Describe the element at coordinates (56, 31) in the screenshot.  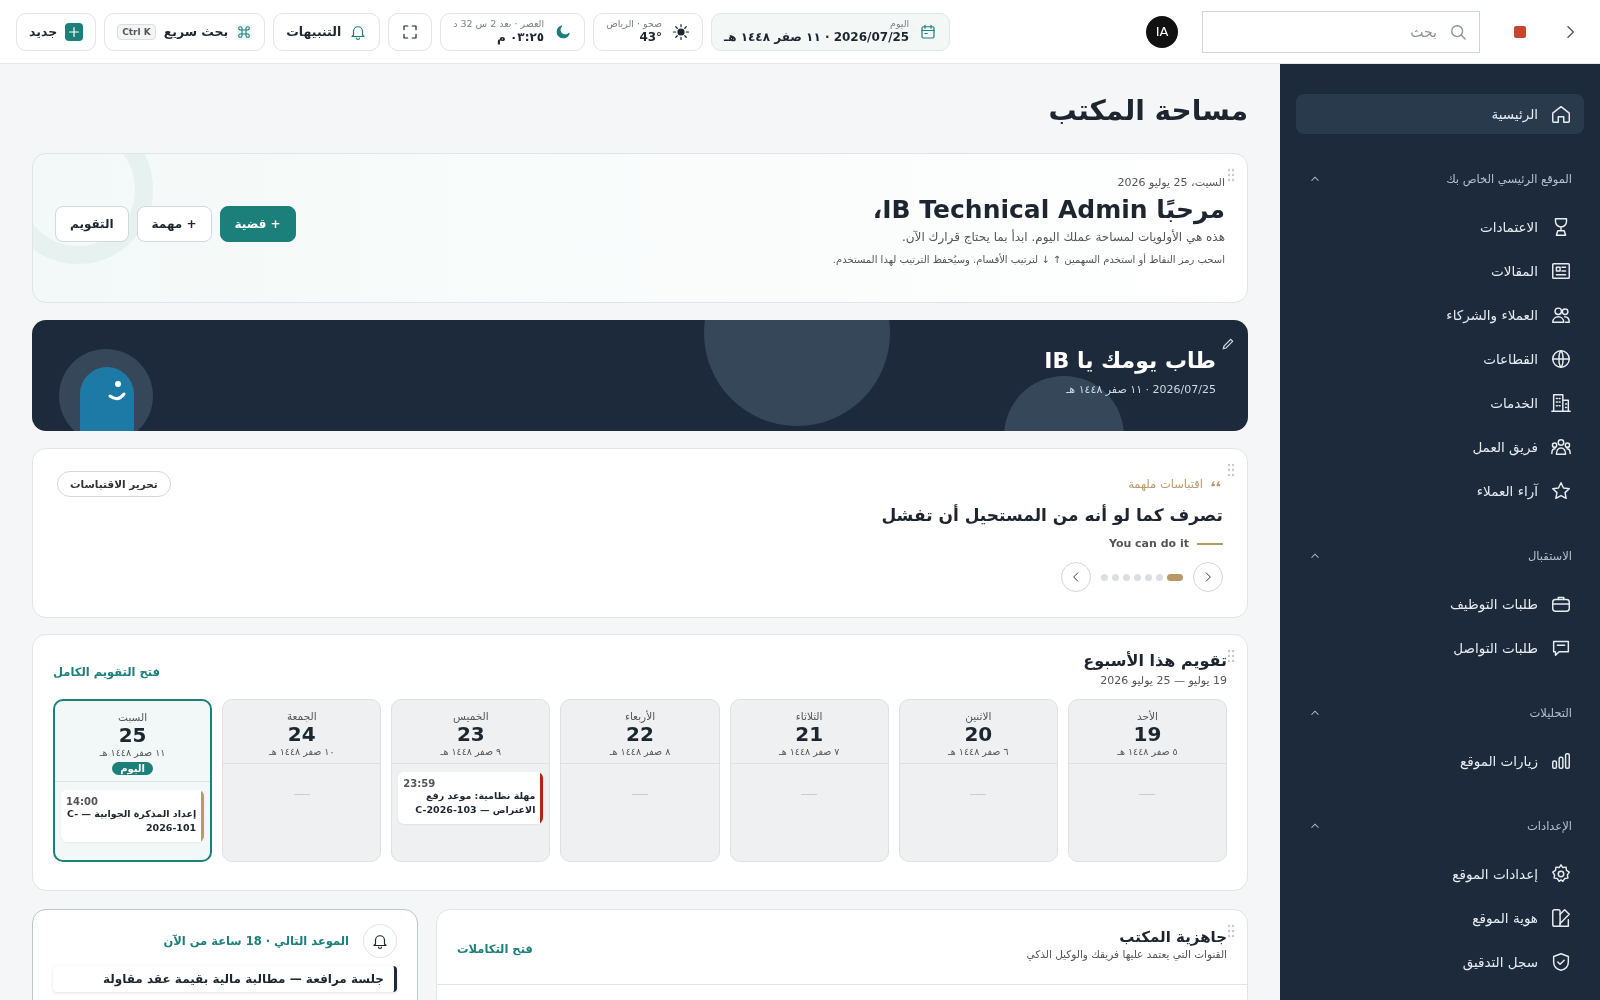
I see `new-button: جديد` at that location.